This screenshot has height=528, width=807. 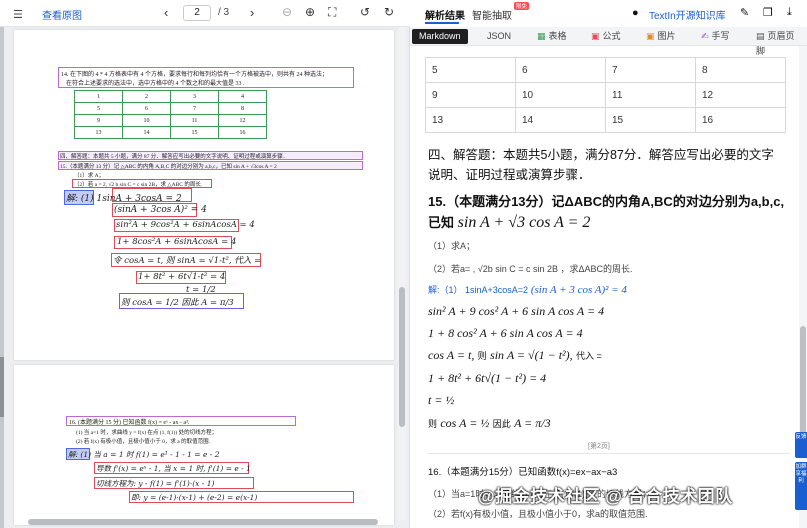 I want to click on q16-part2: （2）若f(x)有极小值，且极小值小于0，求a的取值范围., so click(x=538, y=514).